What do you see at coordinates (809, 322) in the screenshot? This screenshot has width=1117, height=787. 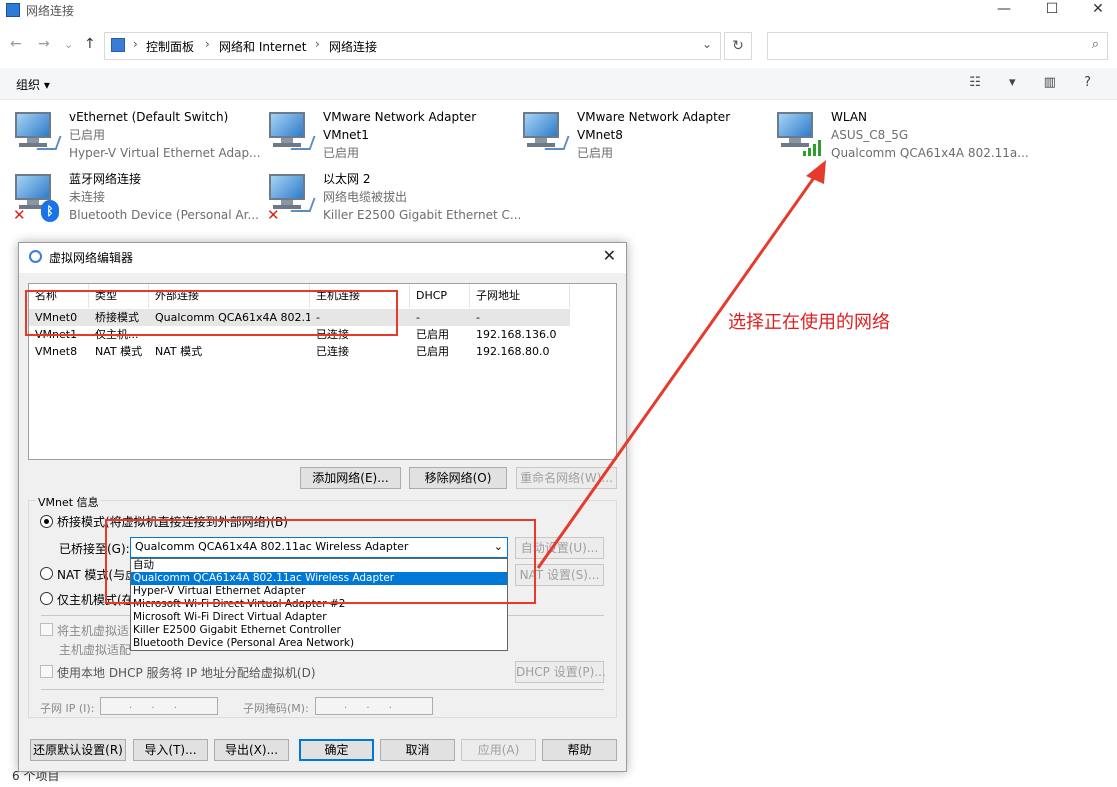 I see `annotation-text: 选择正在使用的网络` at bounding box center [809, 322].